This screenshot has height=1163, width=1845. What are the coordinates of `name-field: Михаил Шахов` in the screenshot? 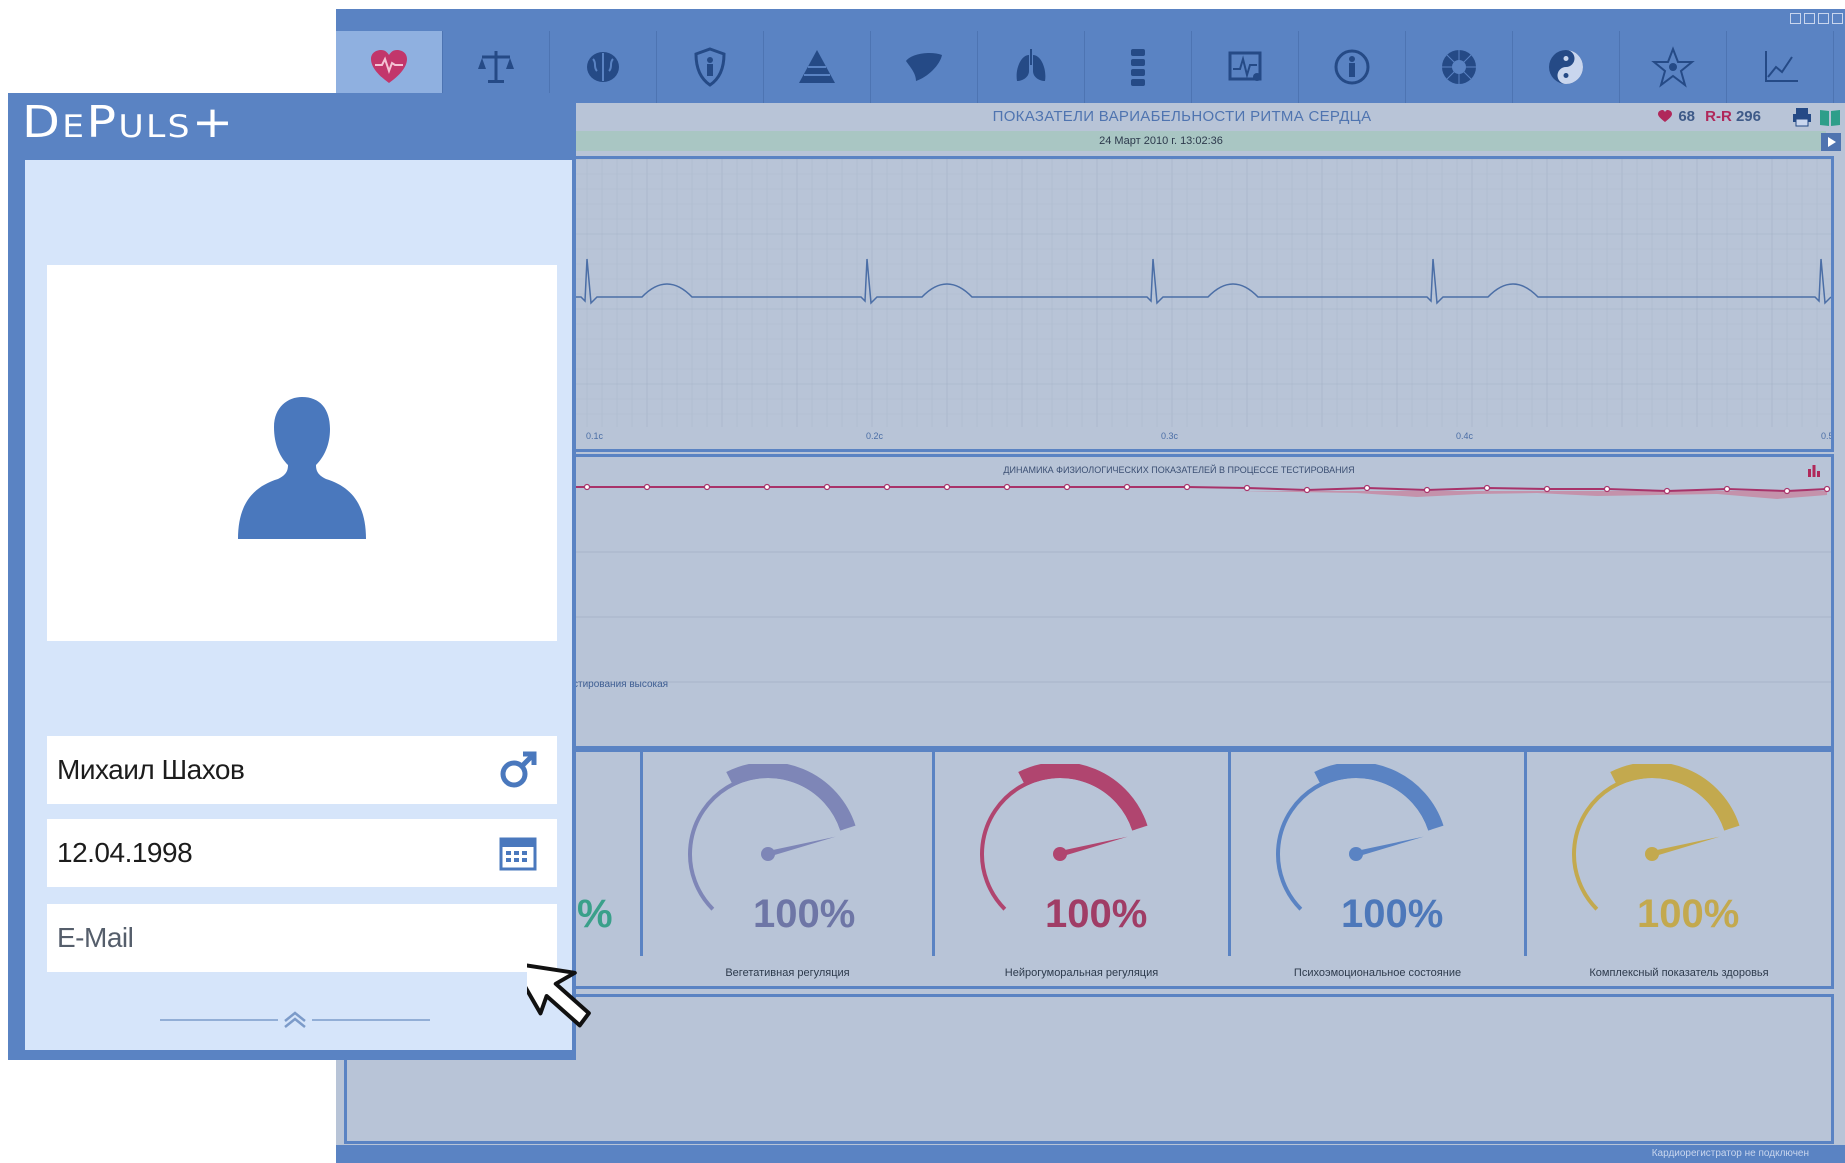 It's located at (302, 770).